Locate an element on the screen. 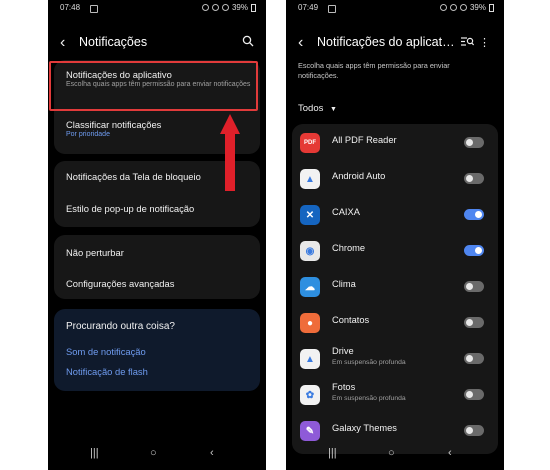 The height and width of the screenshot is (470, 550). app-name: Galaxy Themes is located at coordinates (364, 428).